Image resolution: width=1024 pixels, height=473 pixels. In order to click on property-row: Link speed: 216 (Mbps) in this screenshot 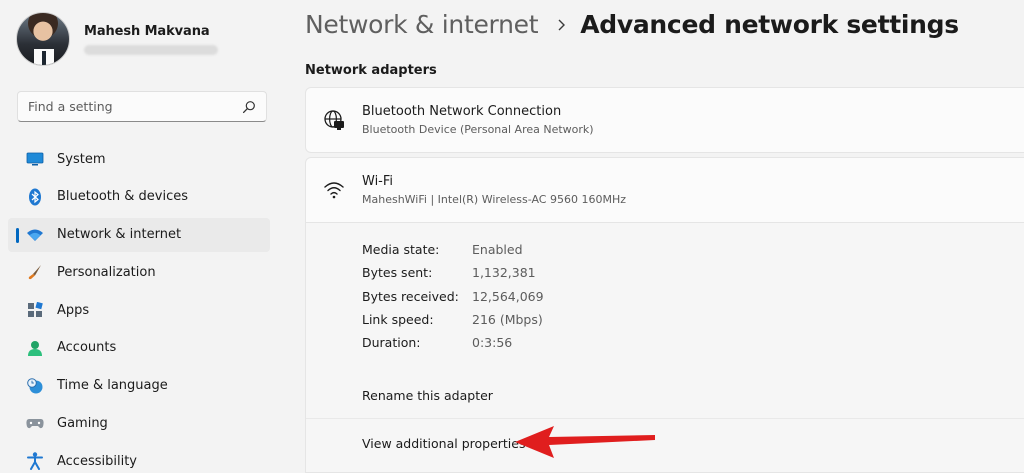, I will do `click(453, 319)`.